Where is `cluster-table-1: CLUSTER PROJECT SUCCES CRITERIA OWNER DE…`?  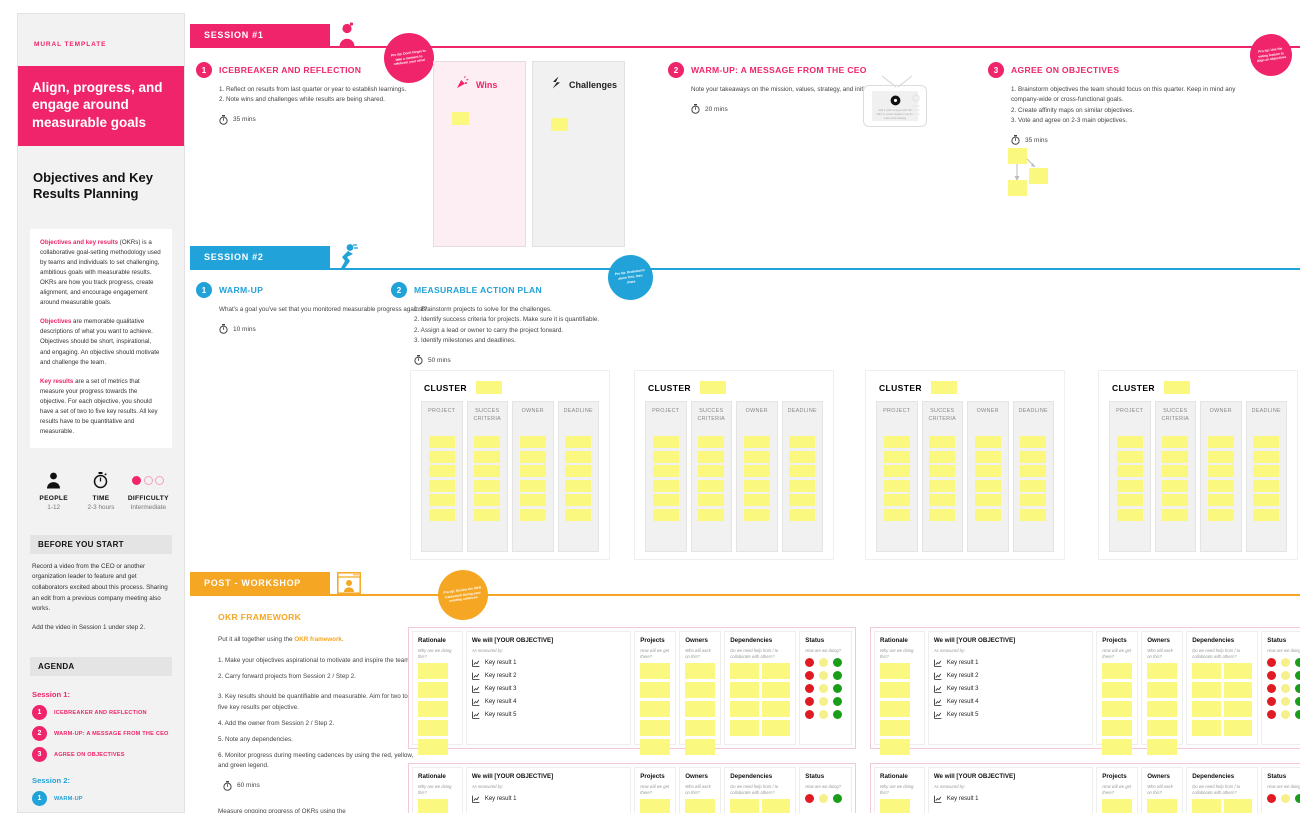
cluster-table-1: CLUSTER PROJECT SUCCES CRITERIA OWNER DE… is located at coordinates (510, 465).